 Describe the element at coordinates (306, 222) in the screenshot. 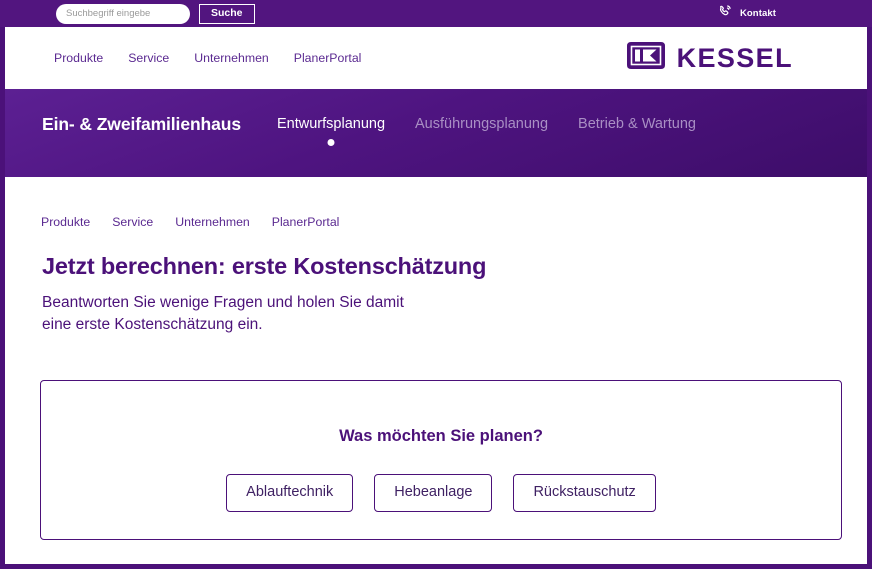

I see `breadcrumb-item-planerportal: PlanerPortal` at that location.